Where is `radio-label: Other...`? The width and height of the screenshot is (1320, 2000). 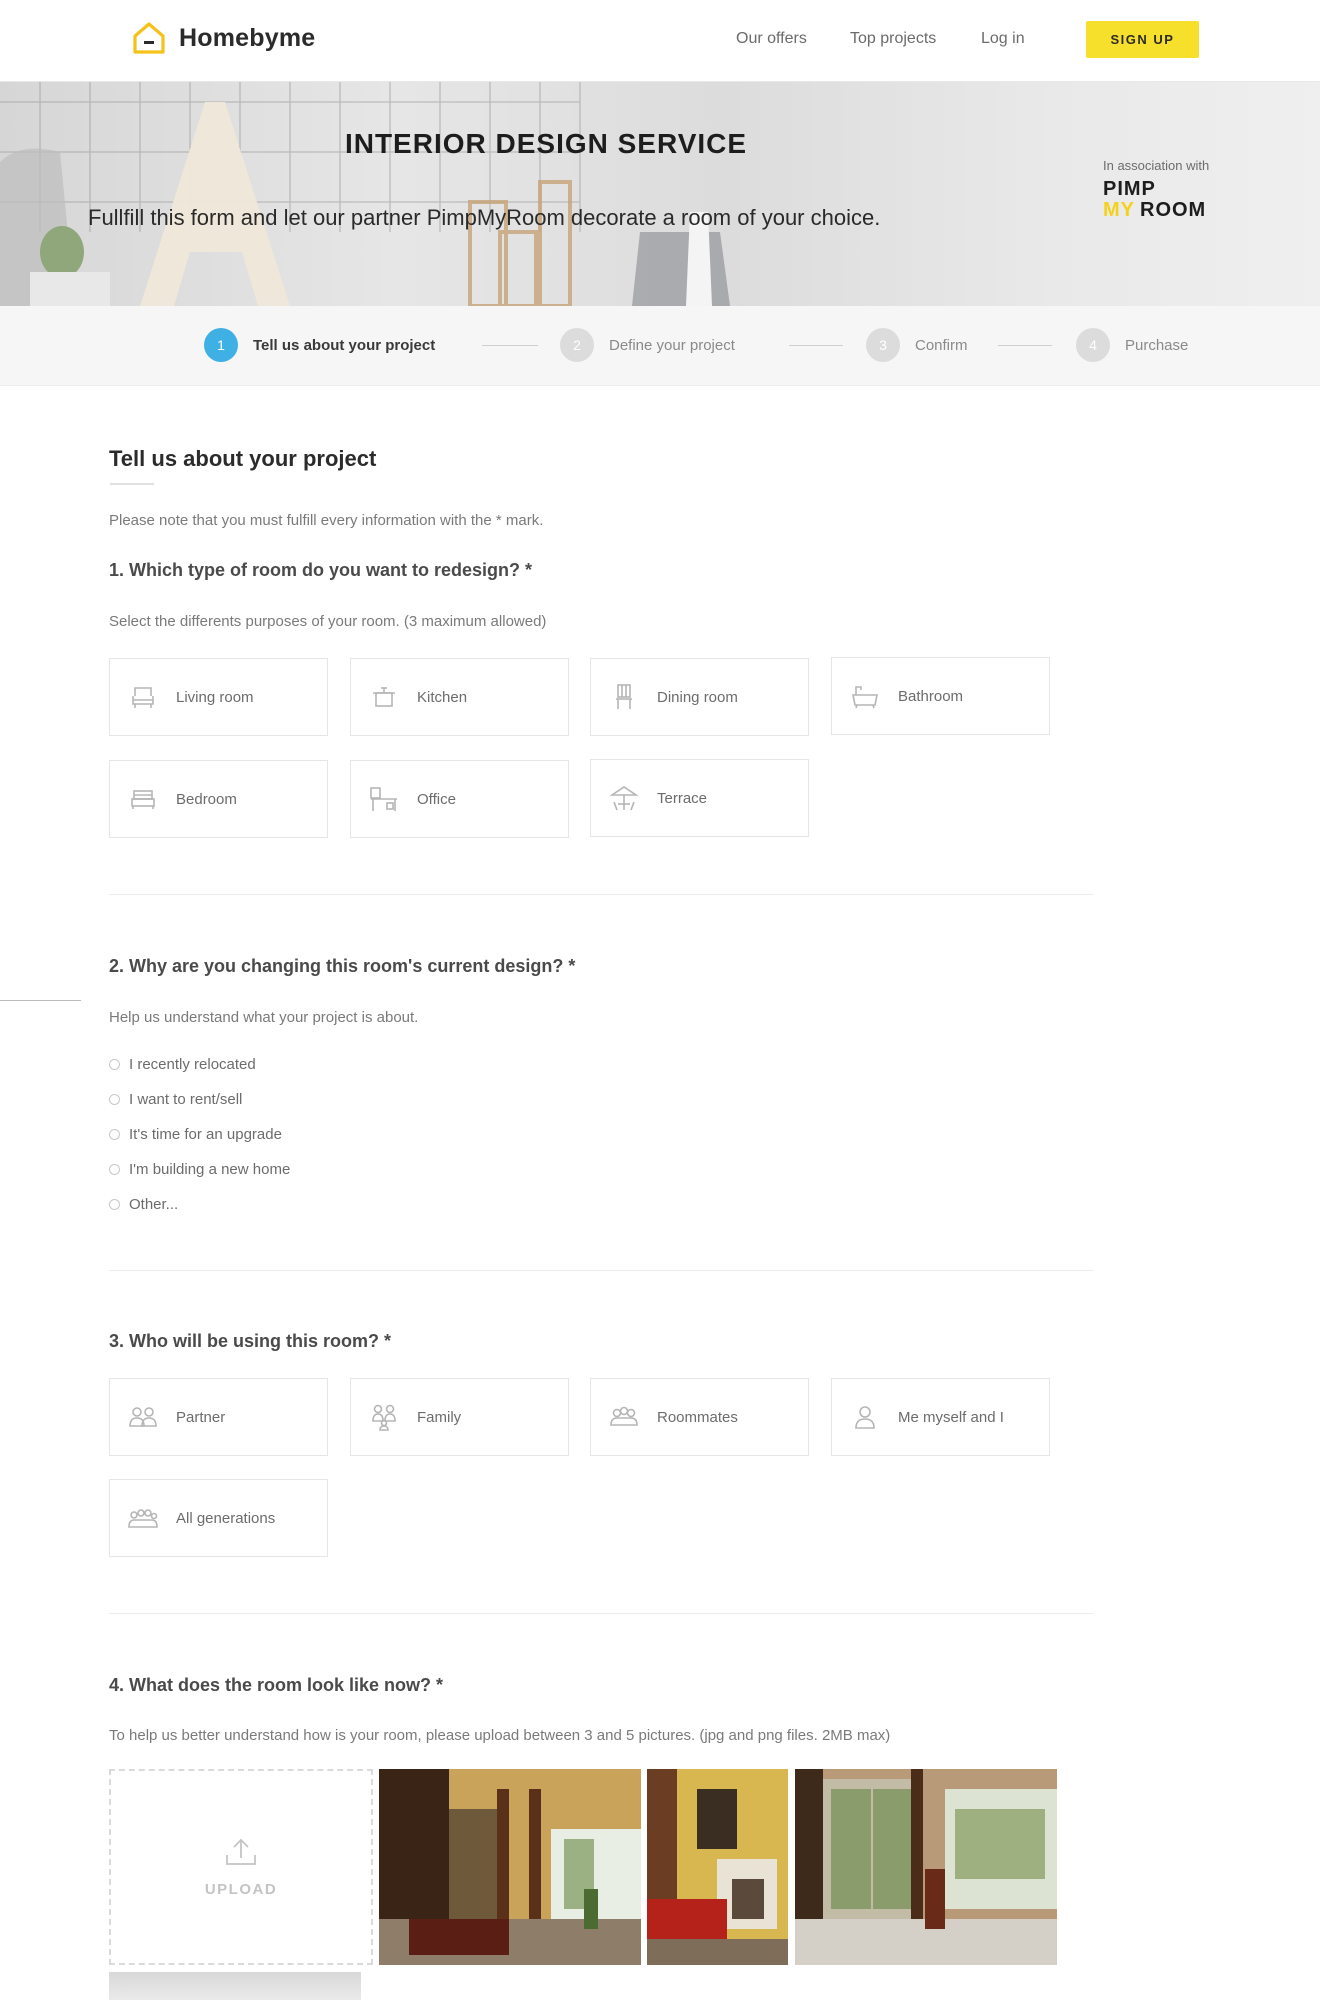 radio-label: Other... is located at coordinates (154, 1204).